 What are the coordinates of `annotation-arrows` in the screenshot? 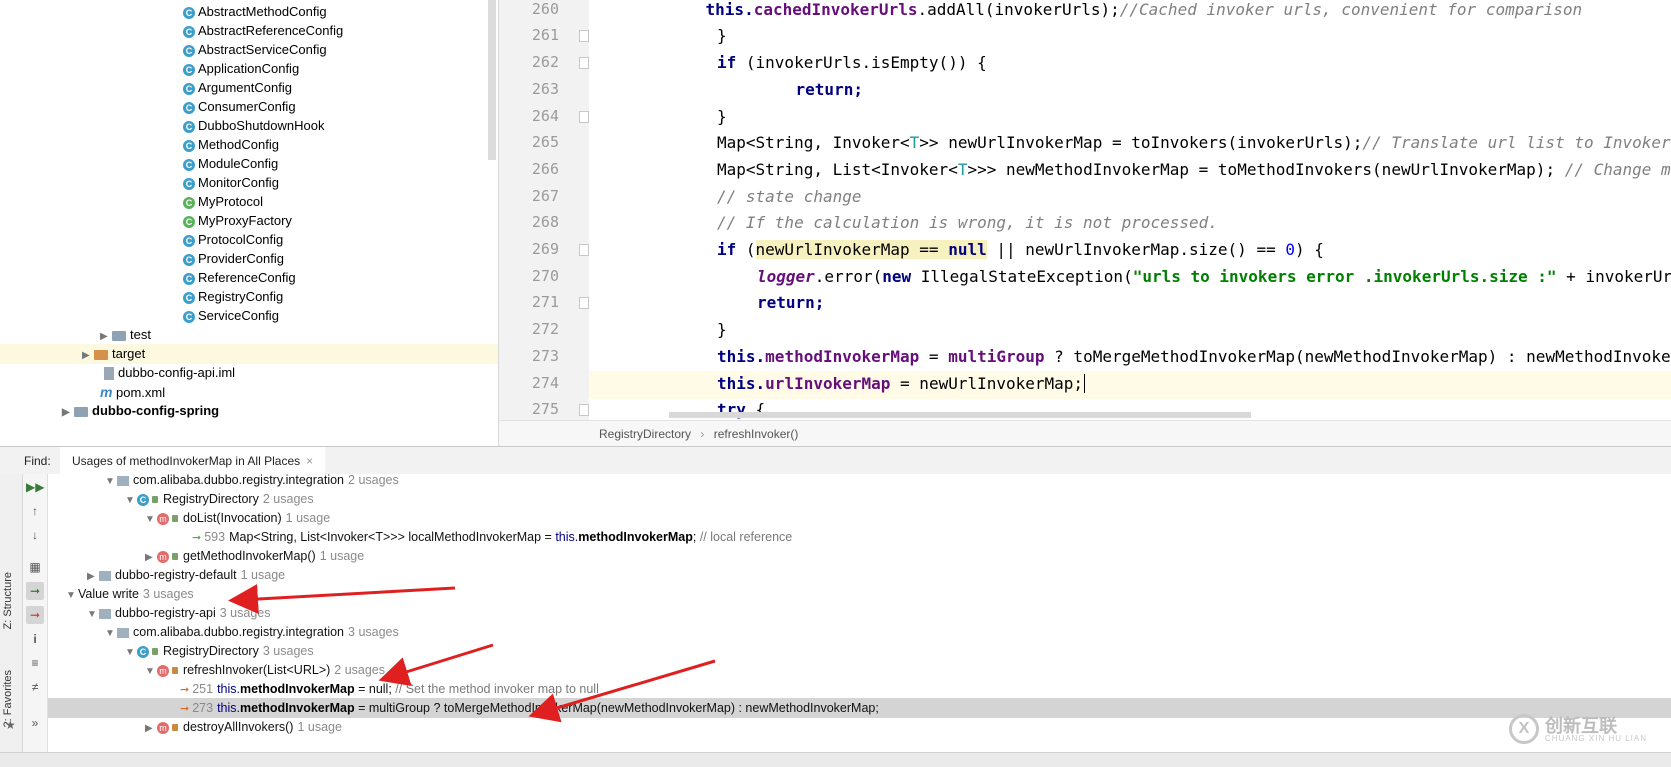 It's located at (472, 653).